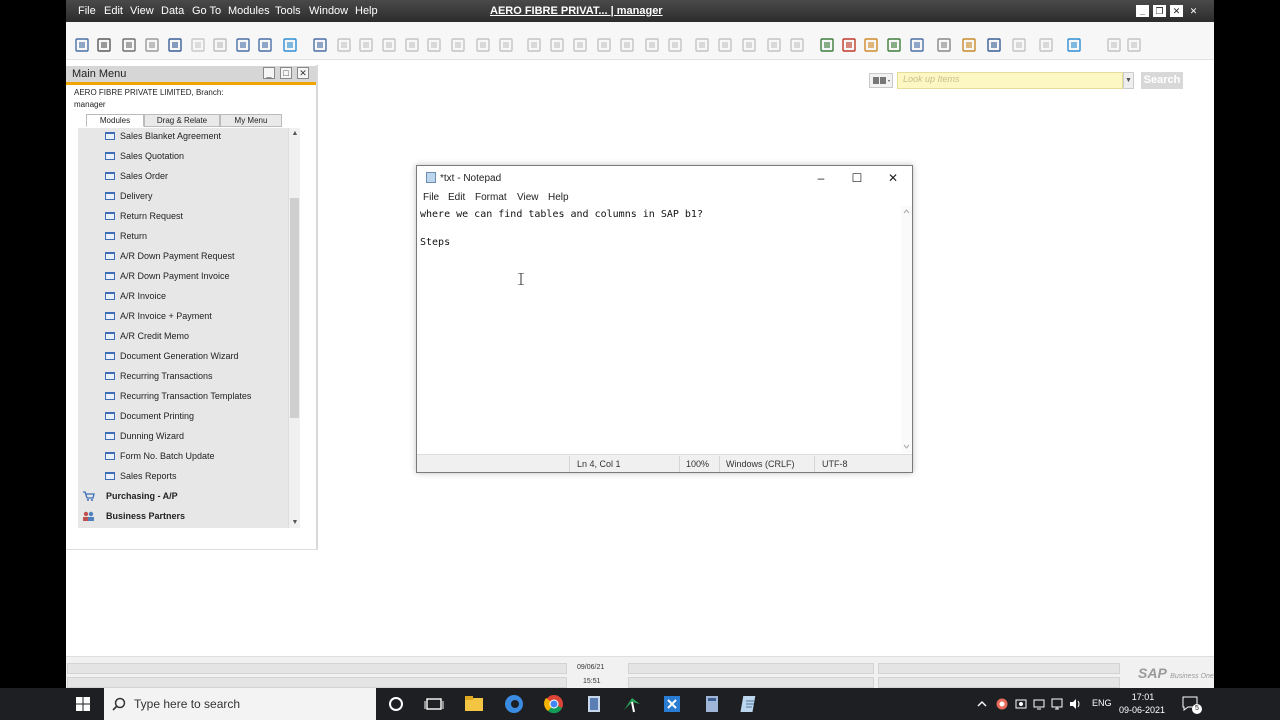 The image size is (1280, 720). I want to click on tray-network-adapter-icon, so click(1021, 704).